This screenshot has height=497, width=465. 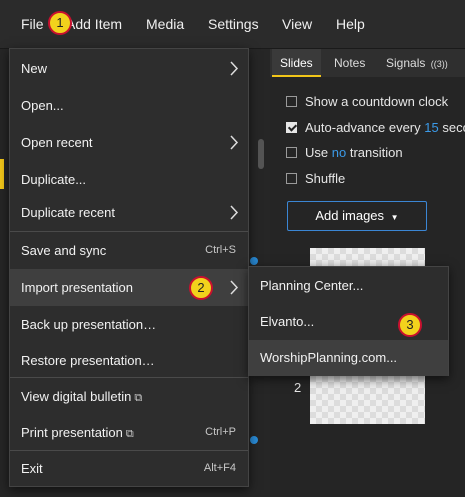 I want to click on menu-item-label-wrap: Print presentation ⧉, so click(x=77, y=433).